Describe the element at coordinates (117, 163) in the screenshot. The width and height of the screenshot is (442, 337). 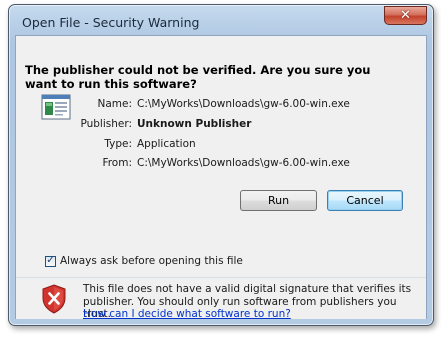
I see `from-label: From:` at that location.